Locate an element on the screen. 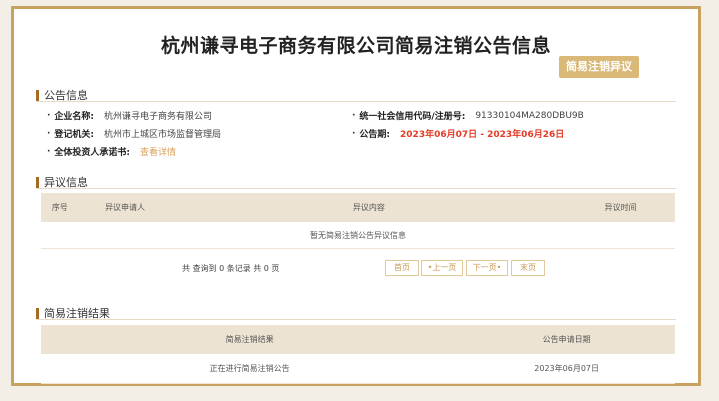  column-header: 公告申请日期 is located at coordinates (566, 339).